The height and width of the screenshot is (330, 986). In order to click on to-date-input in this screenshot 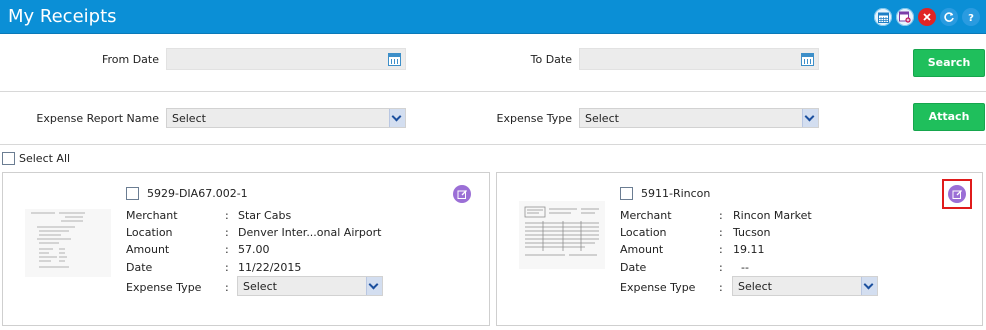, I will do `click(699, 59)`.